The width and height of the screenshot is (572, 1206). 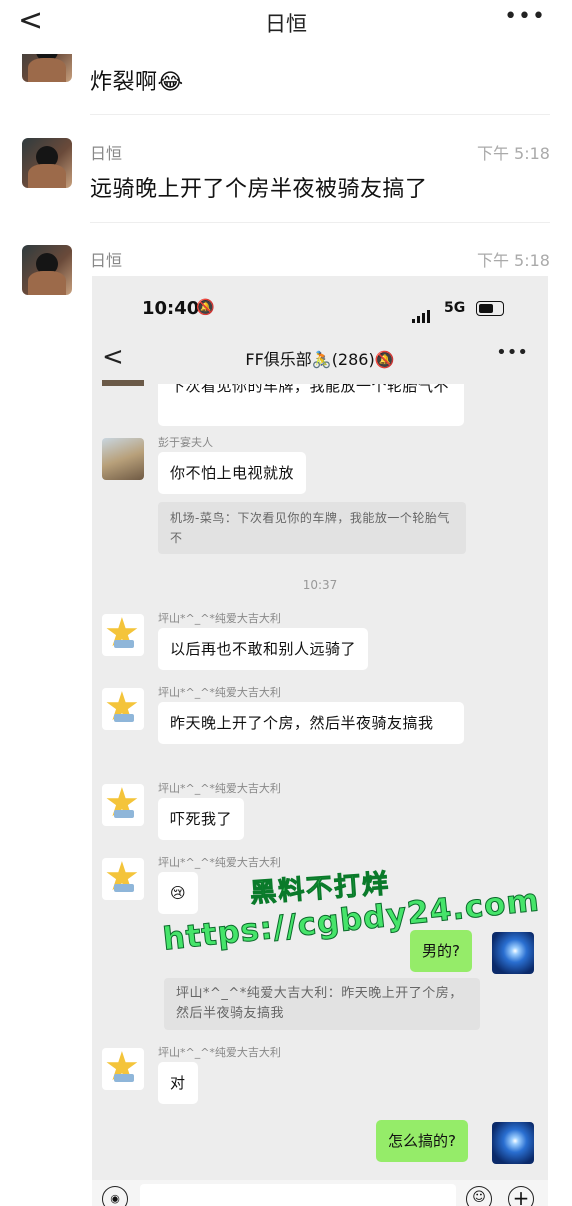 What do you see at coordinates (320, 585) in the screenshot?
I see `time-divider: 10:37` at bounding box center [320, 585].